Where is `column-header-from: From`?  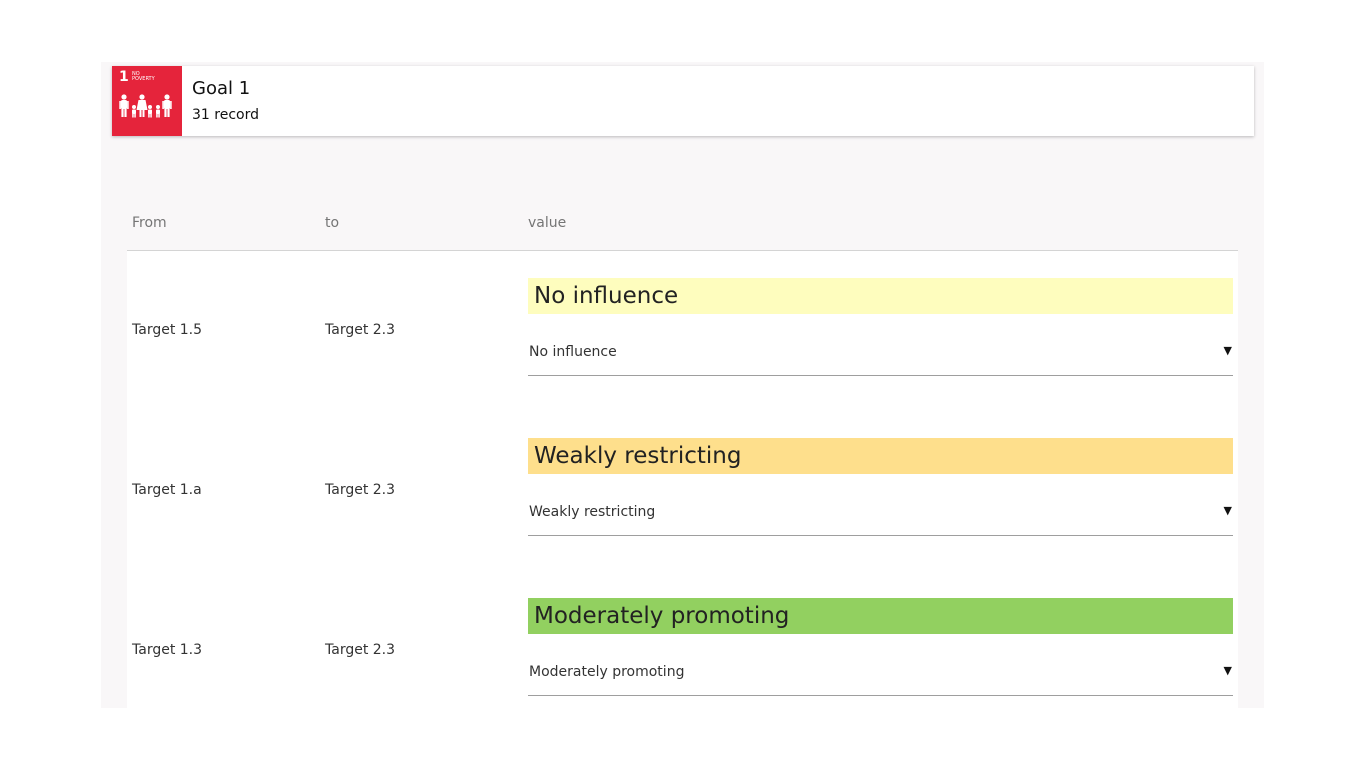
column-header-from: From is located at coordinates (149, 223).